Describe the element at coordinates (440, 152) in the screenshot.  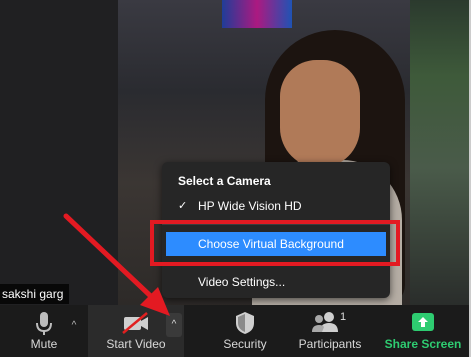
I see `background-plants` at that location.